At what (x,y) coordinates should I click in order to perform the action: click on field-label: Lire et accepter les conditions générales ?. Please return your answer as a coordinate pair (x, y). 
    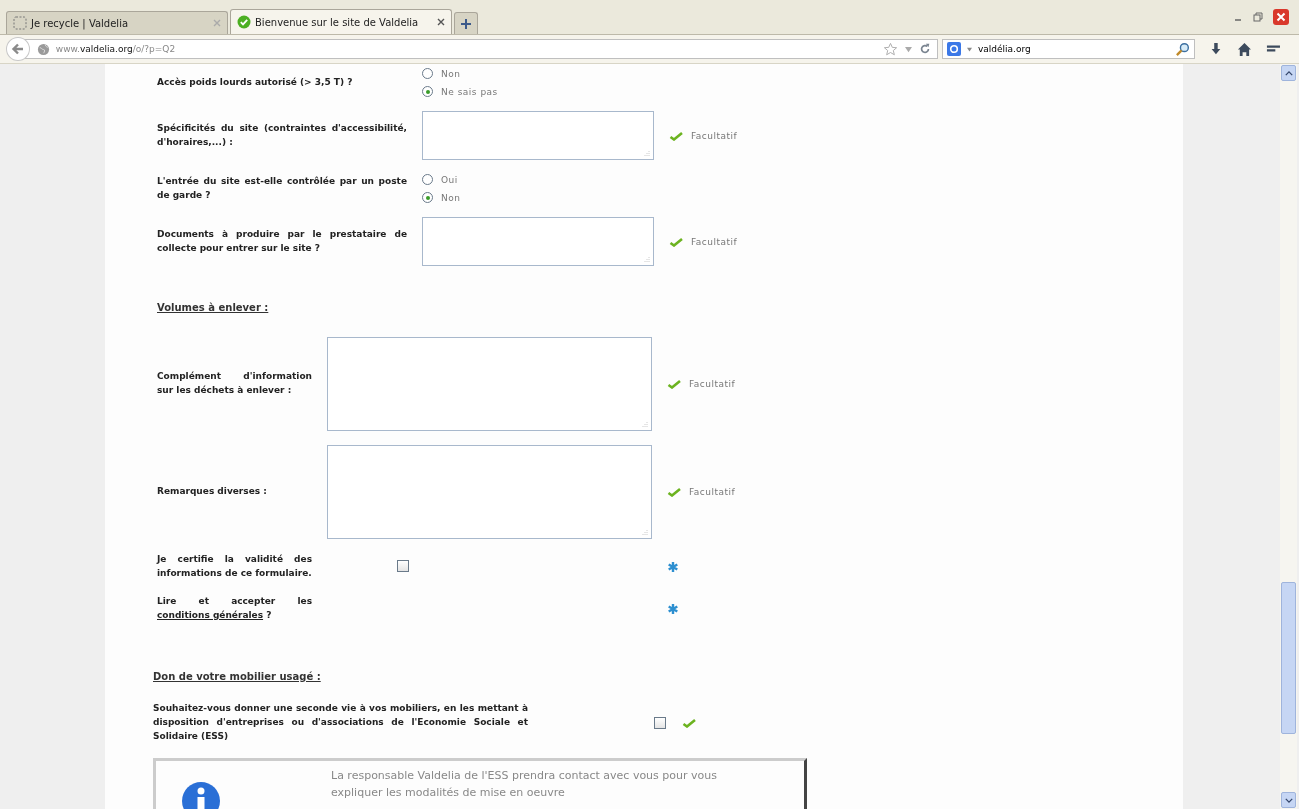
    Looking at the image, I should click on (234, 608).